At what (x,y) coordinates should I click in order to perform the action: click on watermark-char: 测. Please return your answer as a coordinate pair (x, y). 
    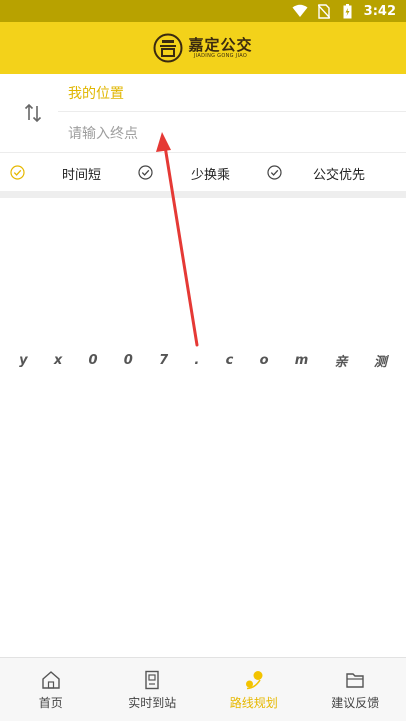
    Looking at the image, I should click on (380, 362).